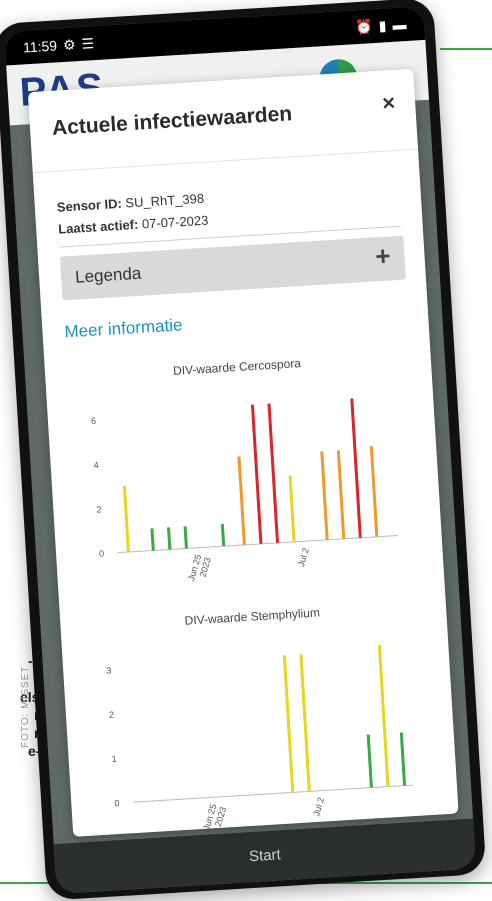 The image size is (492, 901). I want to click on y-tick-label: 3, so click(109, 670).